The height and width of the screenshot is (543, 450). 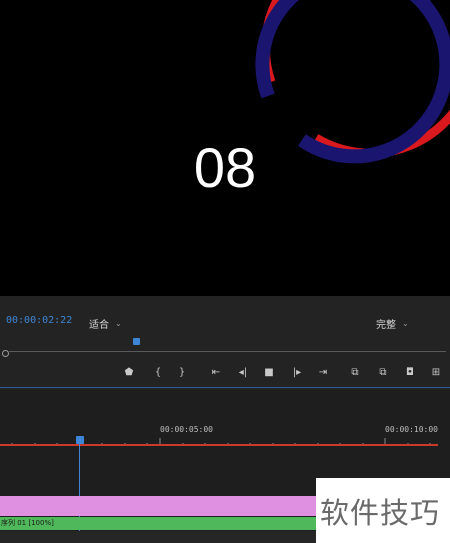 I want to click on zoom-level-value: 适合, so click(x=99, y=325).